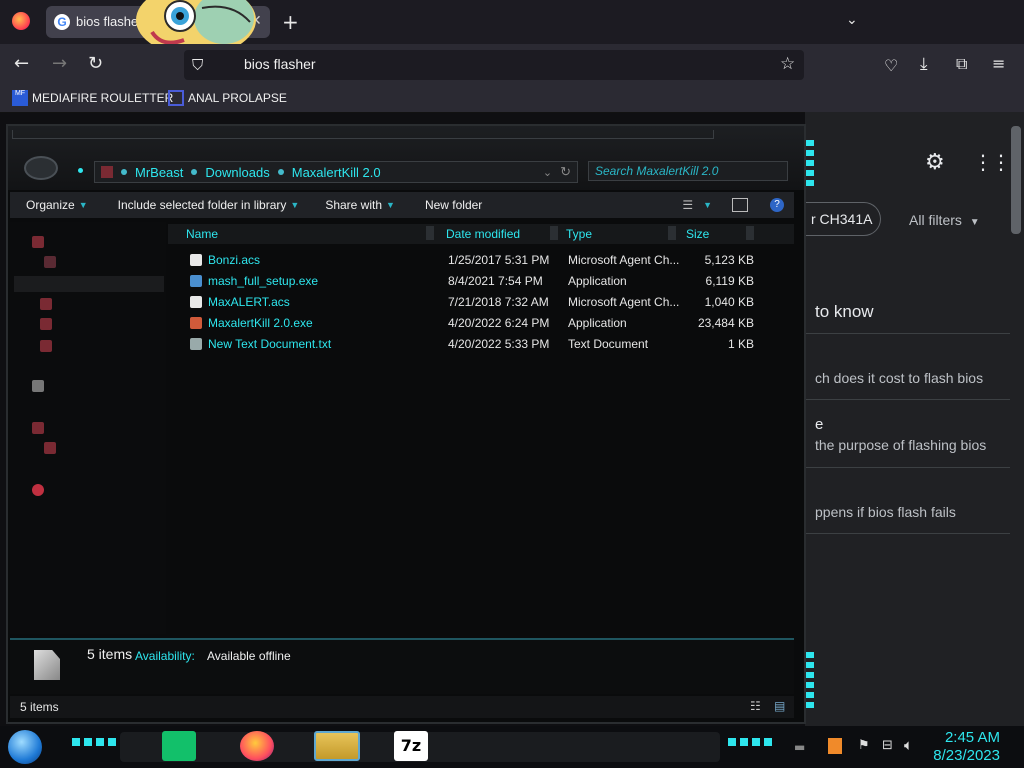  I want to click on forward-icon: →, so click(59, 63).